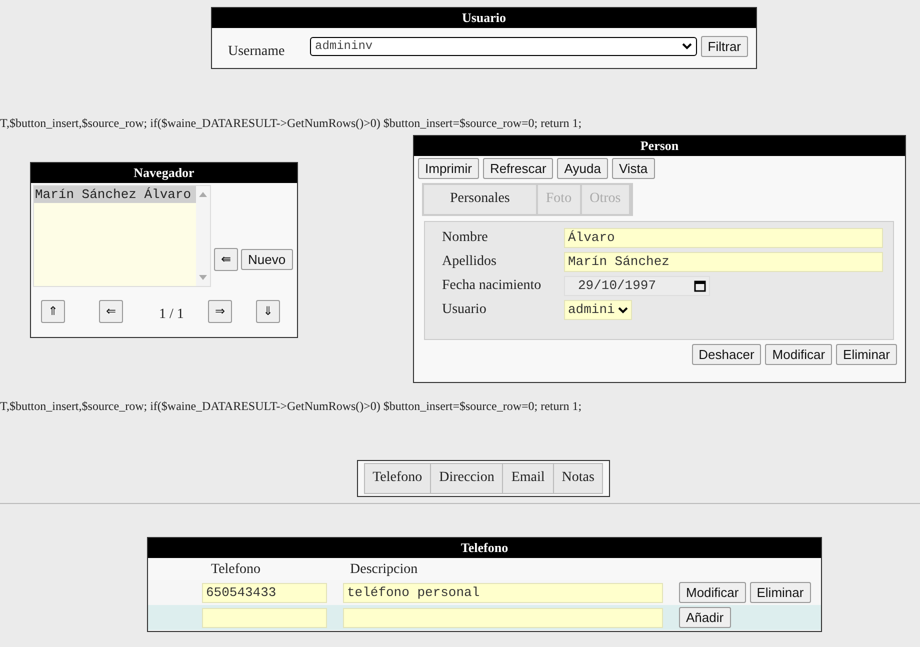 The height and width of the screenshot is (647, 920). Describe the element at coordinates (267, 259) in the screenshot. I see `new-button: Nuevo` at that location.